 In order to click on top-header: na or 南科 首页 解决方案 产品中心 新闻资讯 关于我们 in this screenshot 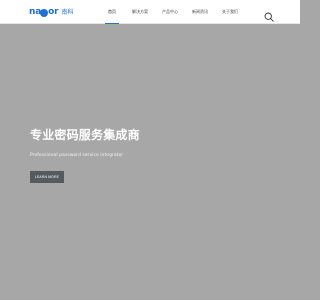, I will do `click(150, 12)`.